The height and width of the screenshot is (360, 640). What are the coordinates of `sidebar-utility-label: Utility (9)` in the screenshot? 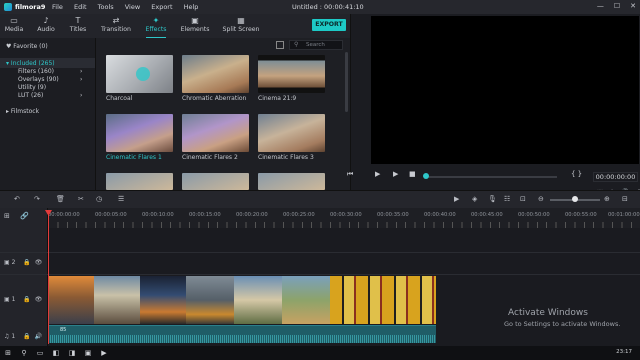 It's located at (32, 87).